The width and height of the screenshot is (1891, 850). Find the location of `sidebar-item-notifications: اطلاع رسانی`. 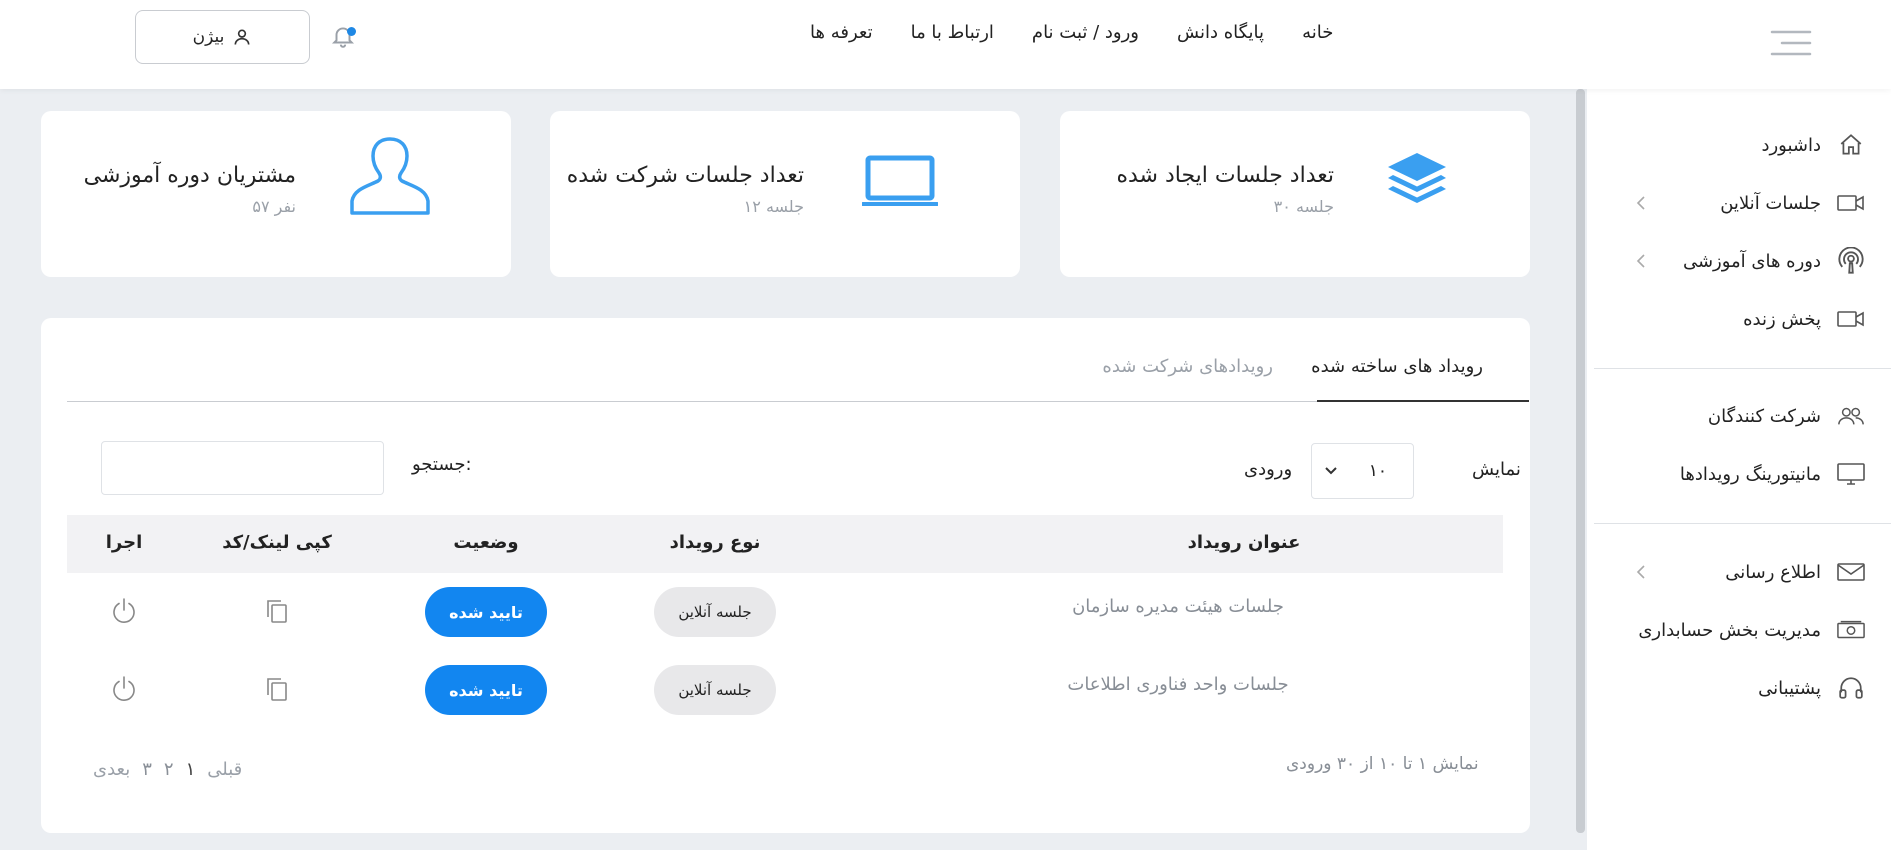

sidebar-item-notifications: اطلاع رسانی is located at coordinates (1739, 572).